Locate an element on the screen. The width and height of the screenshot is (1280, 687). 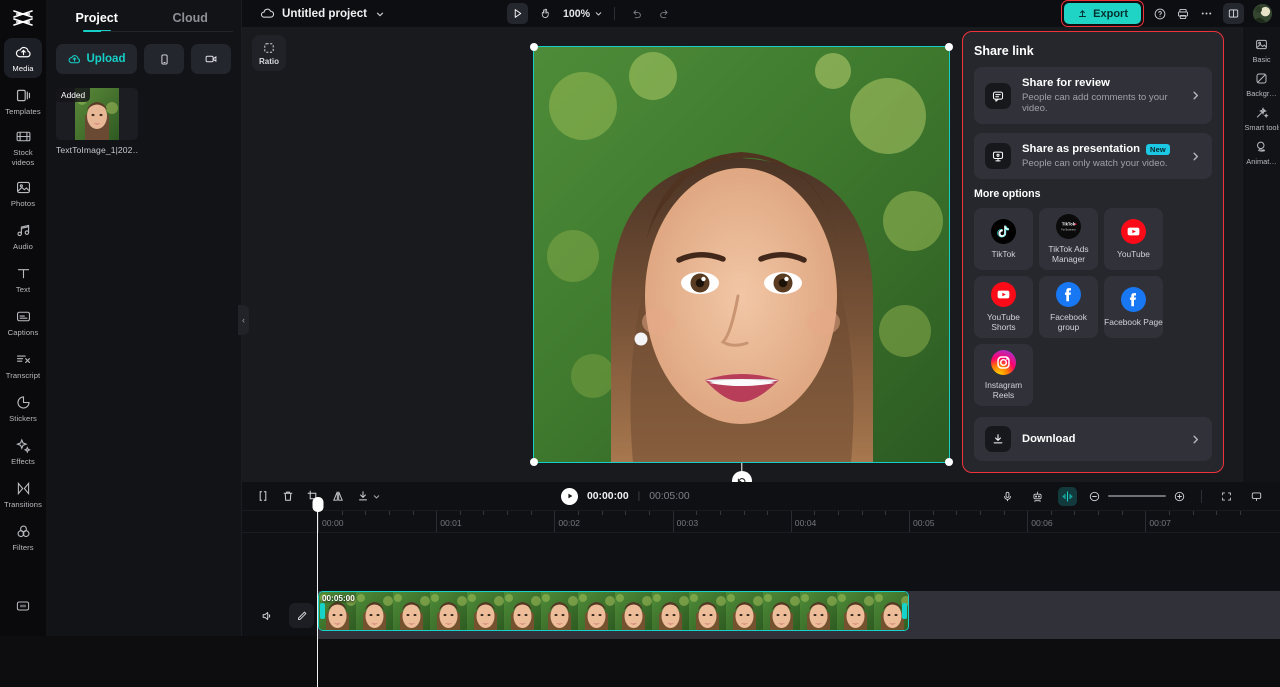
share-tile-facebook-group: Facebook group is located at coordinates (1068, 307).